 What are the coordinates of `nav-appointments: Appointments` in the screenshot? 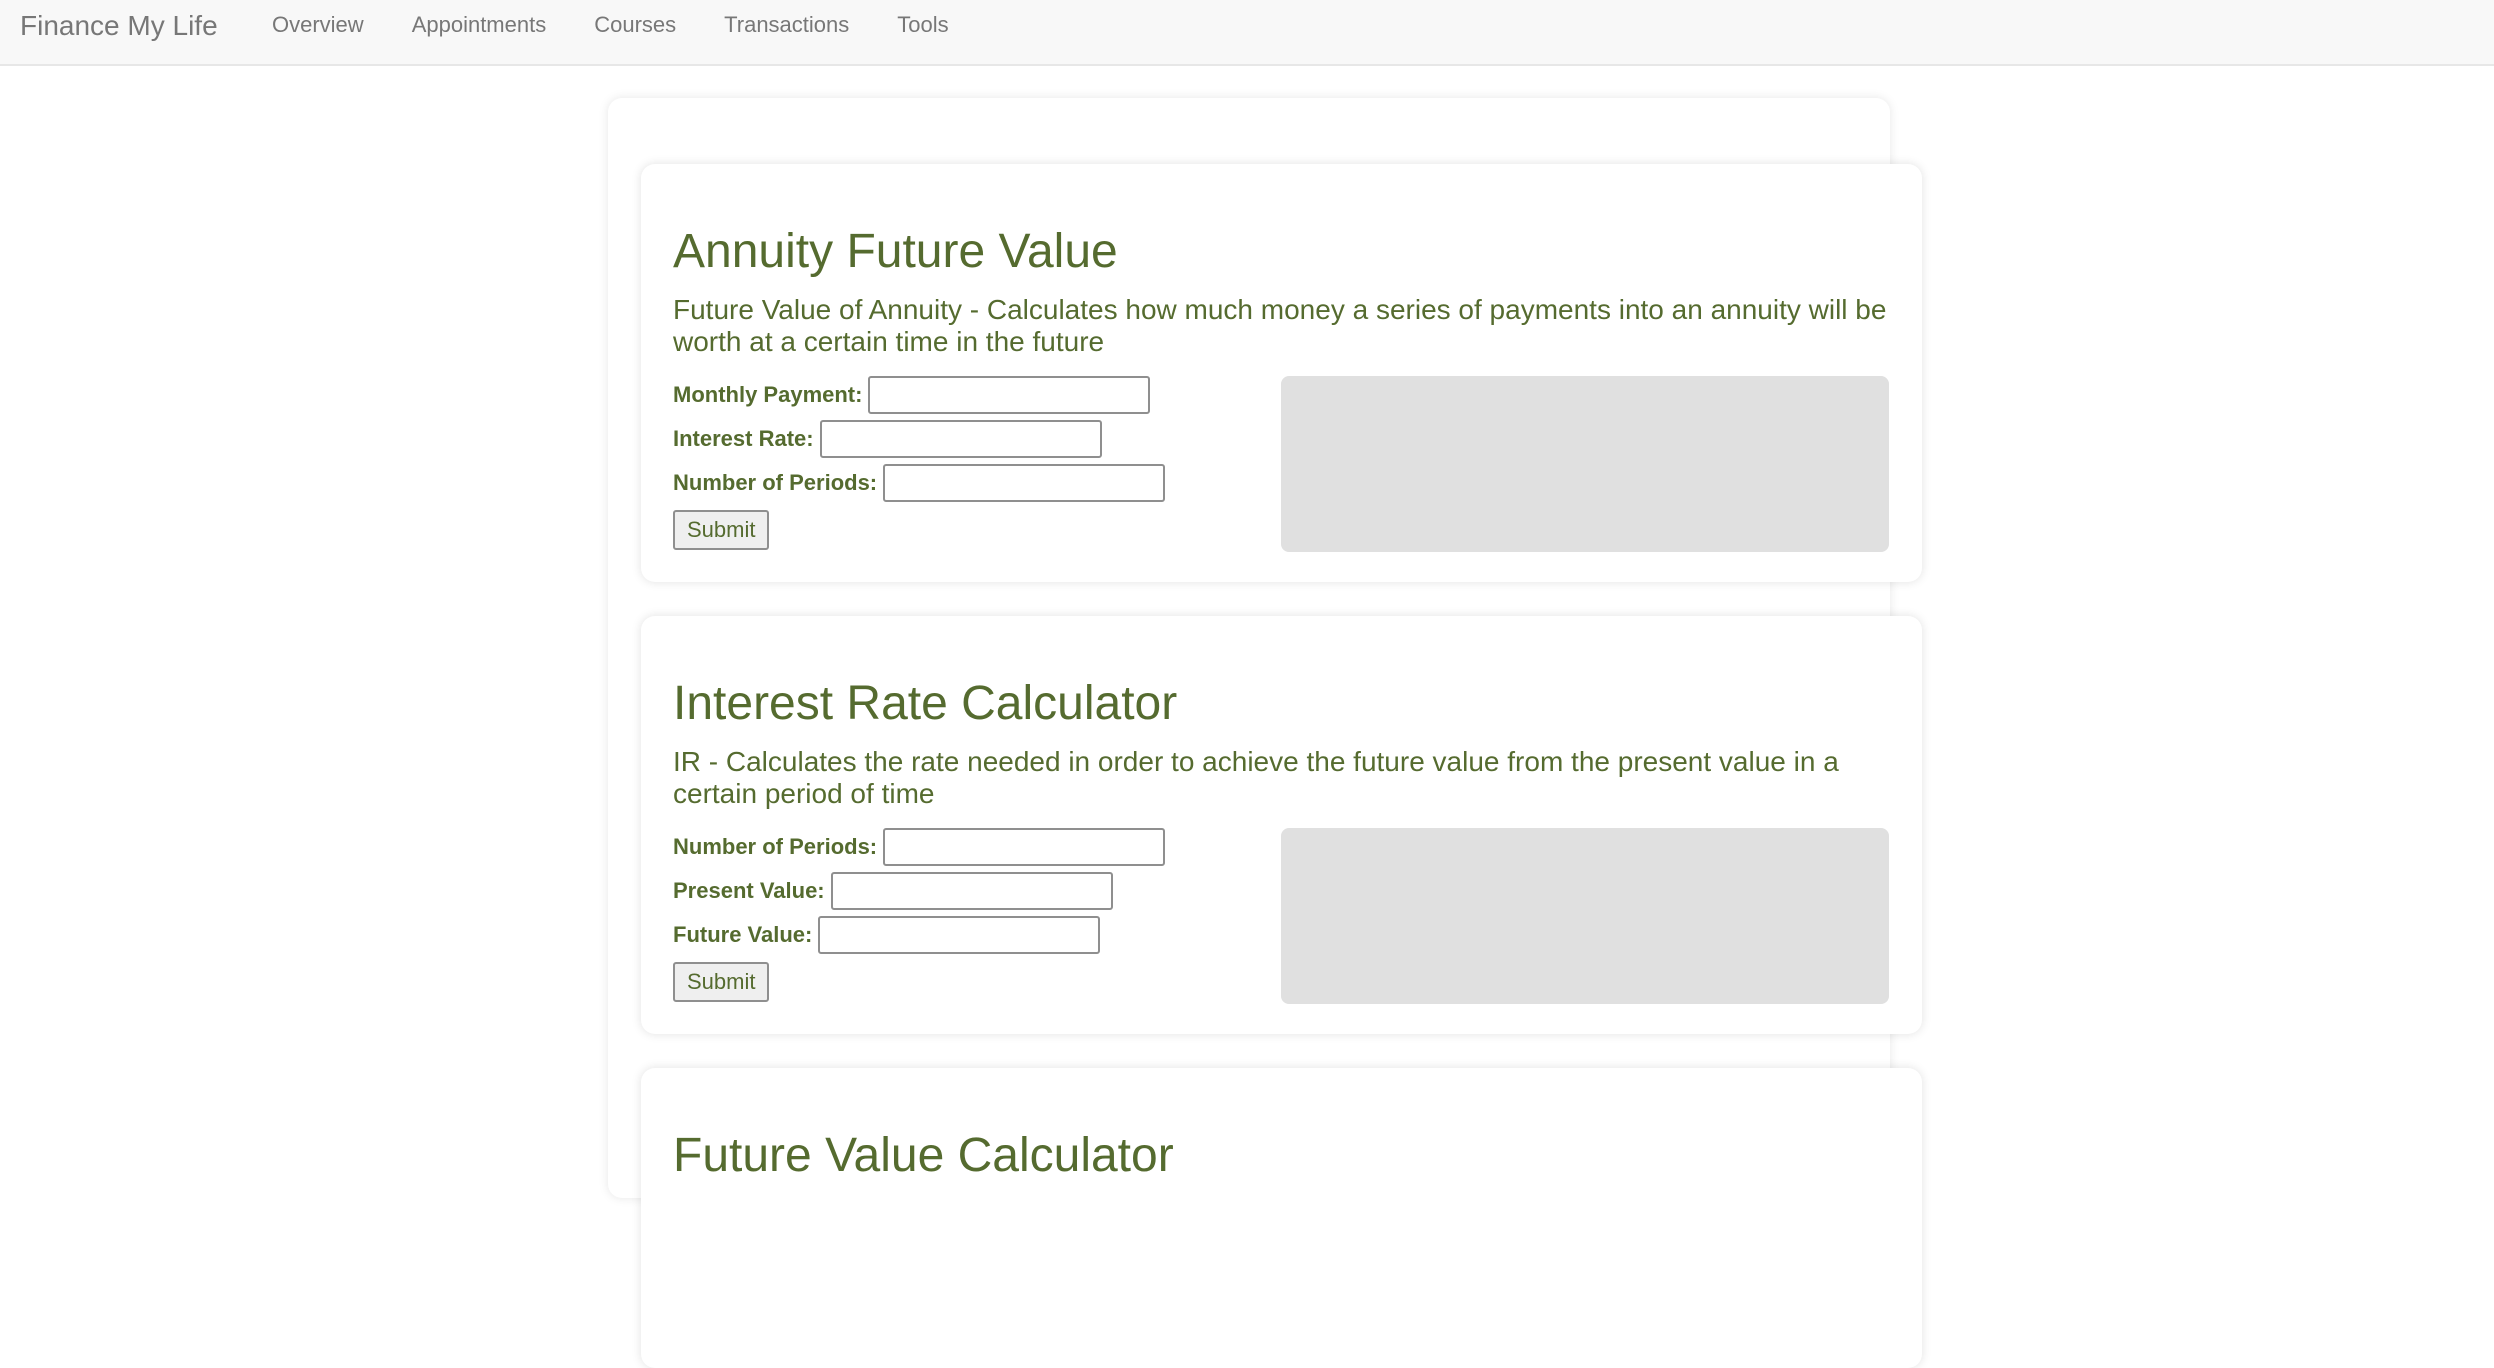 It's located at (479, 25).